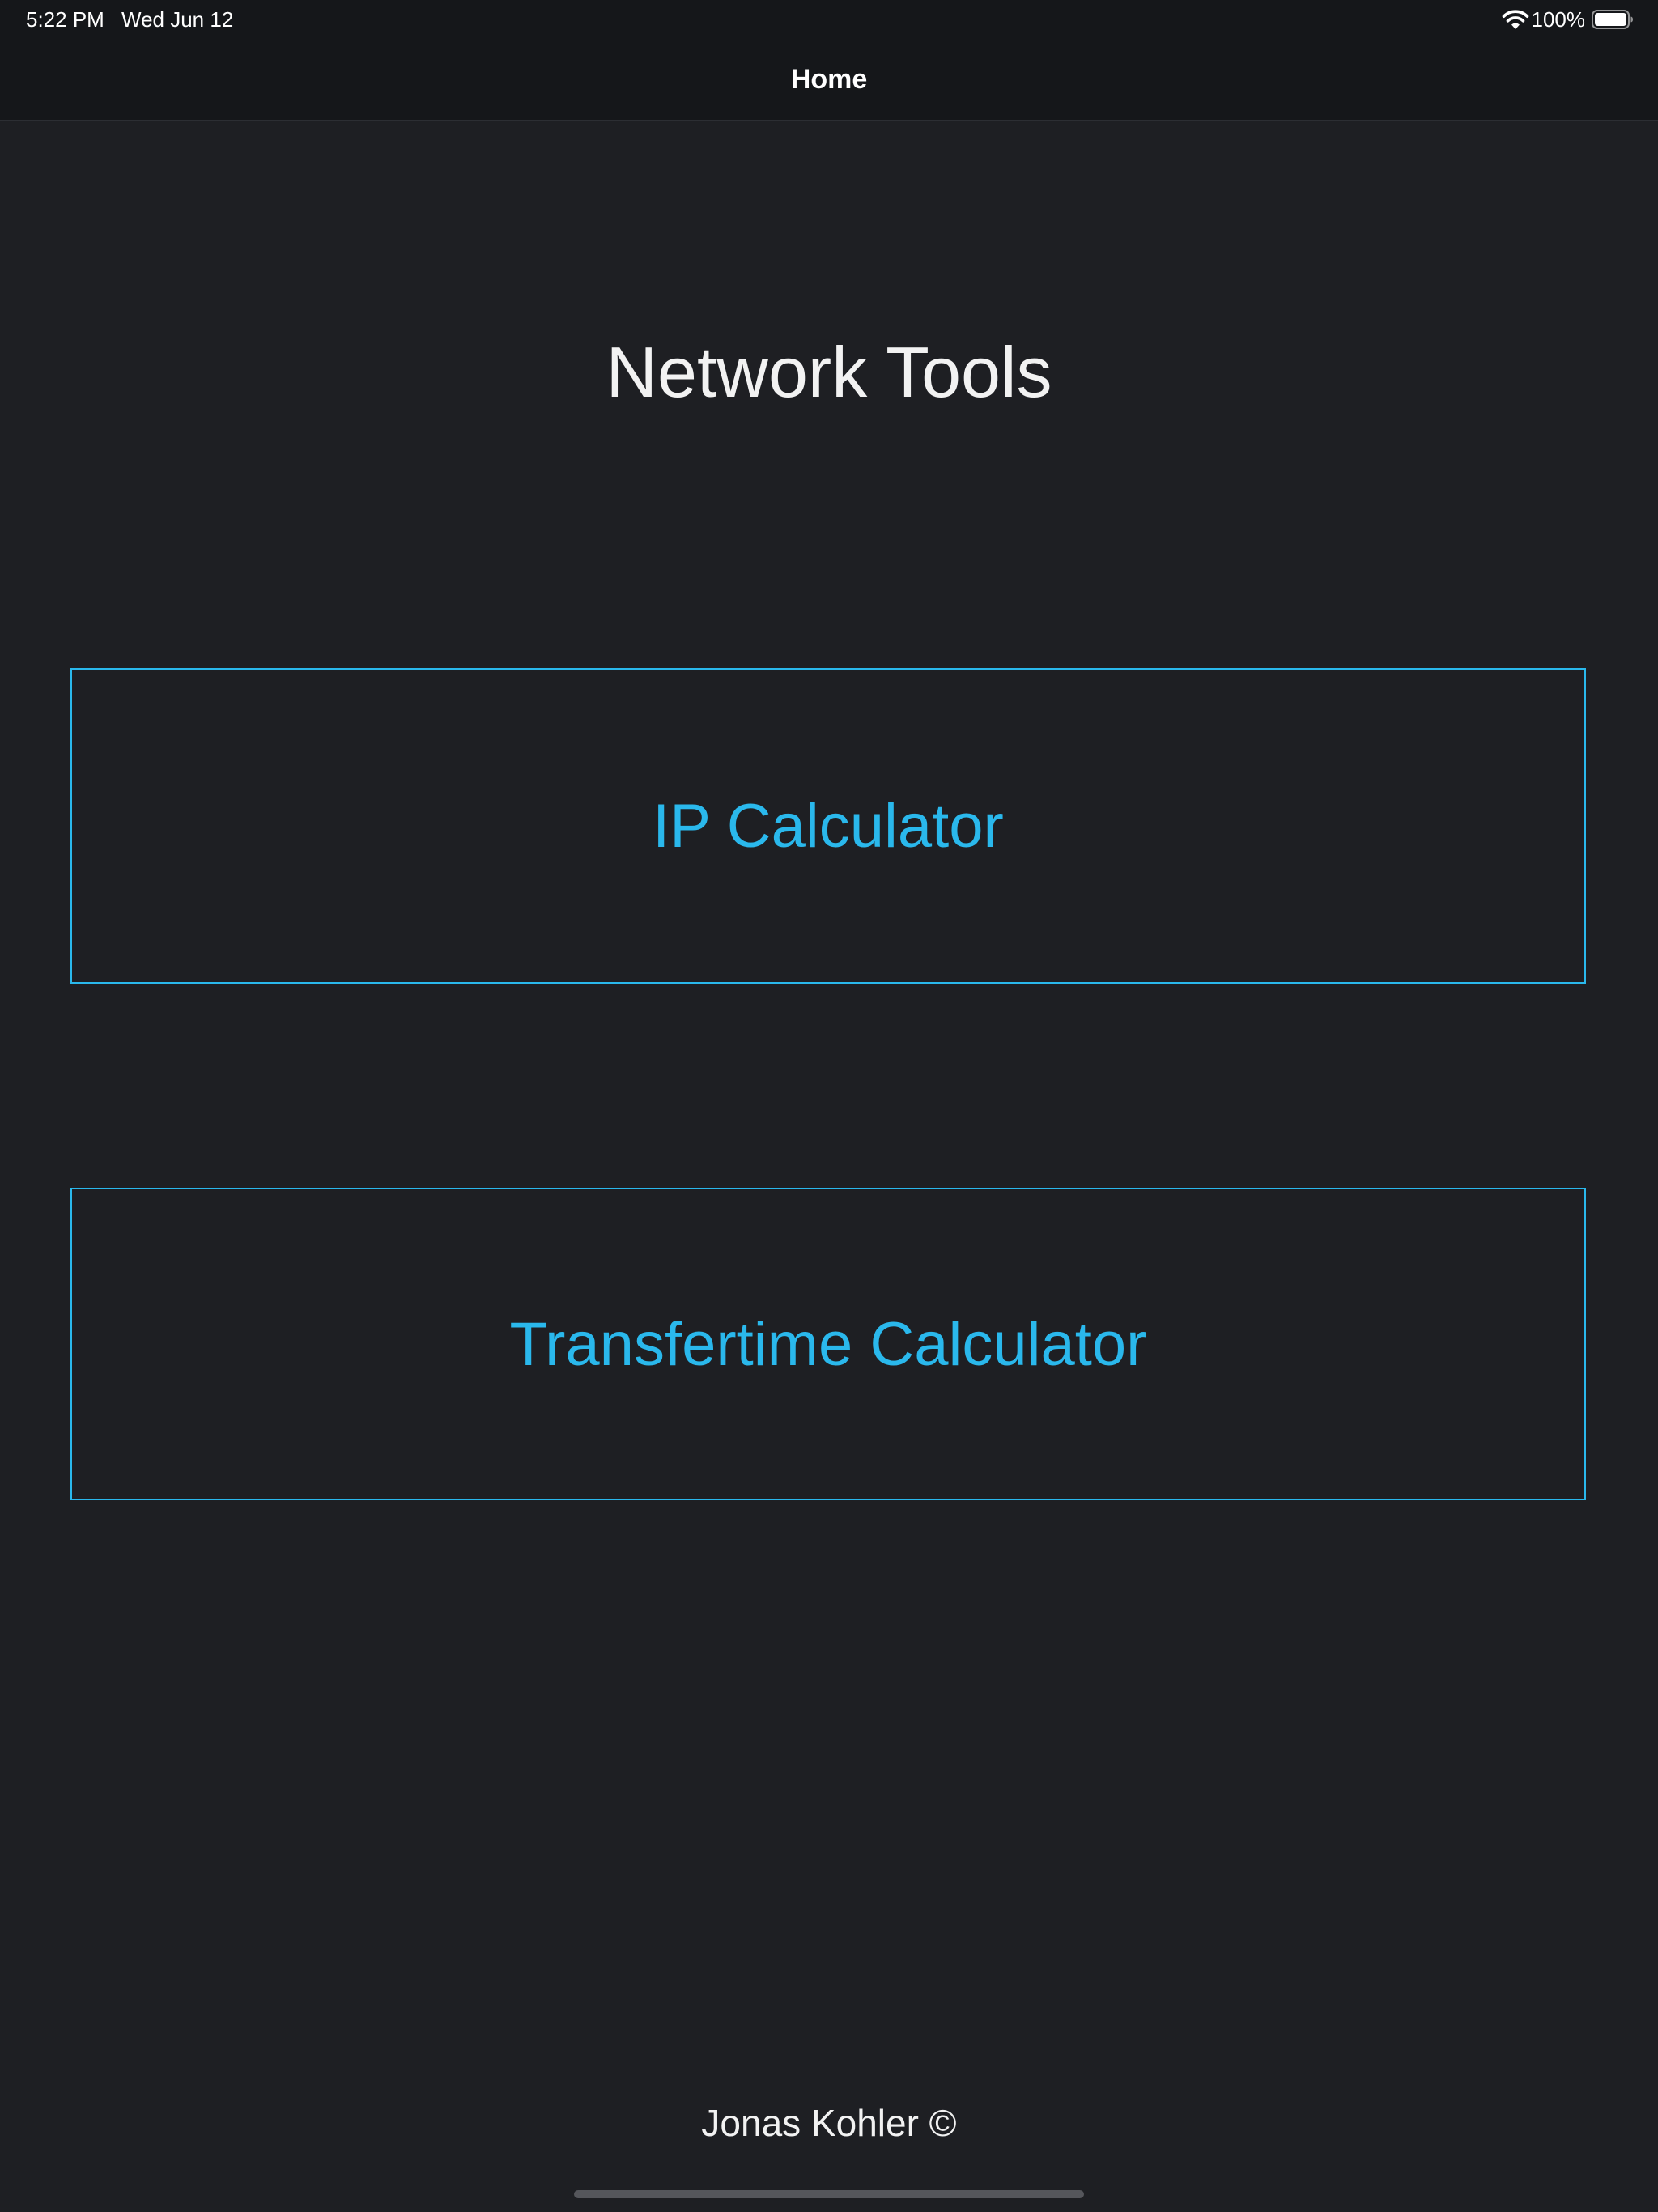  Describe the element at coordinates (1558, 19) in the screenshot. I see `battery-percent: 100%` at that location.